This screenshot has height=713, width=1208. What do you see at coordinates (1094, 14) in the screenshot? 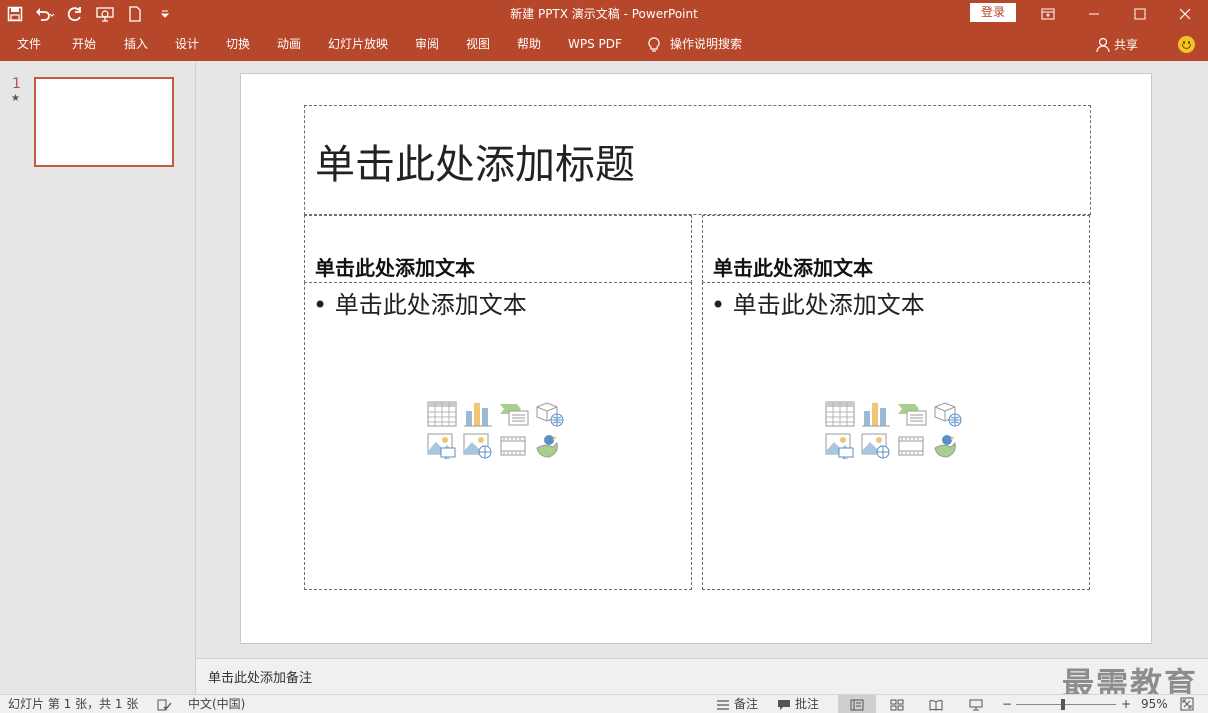
I see `minimize-icon` at bounding box center [1094, 14].